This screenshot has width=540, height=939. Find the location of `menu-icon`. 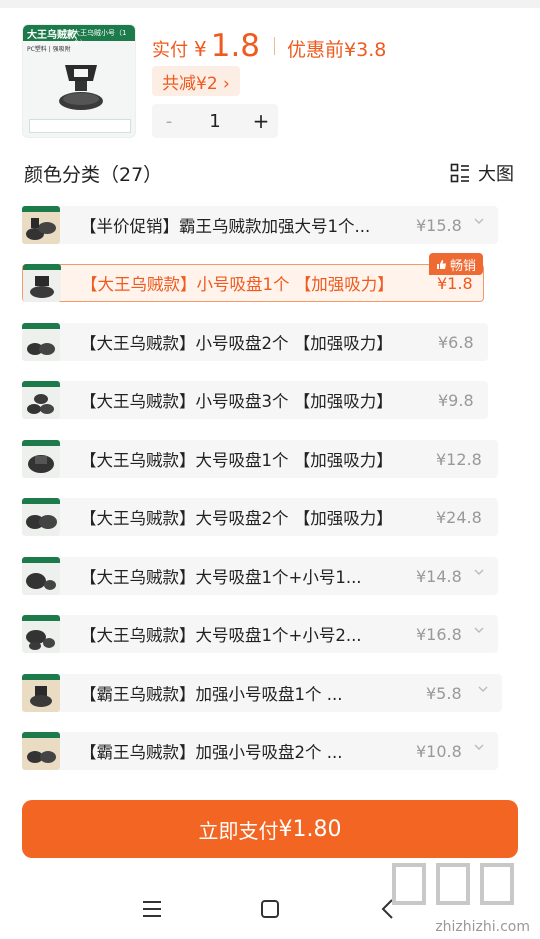

menu-icon is located at coordinates (152, 909).